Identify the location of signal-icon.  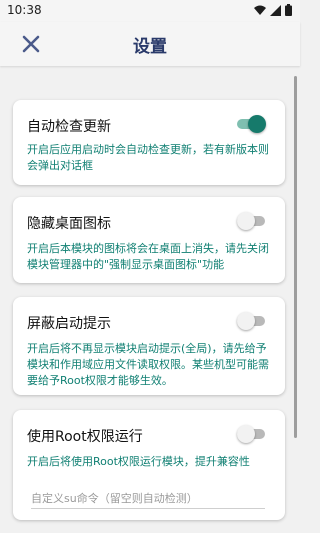
(275, 10).